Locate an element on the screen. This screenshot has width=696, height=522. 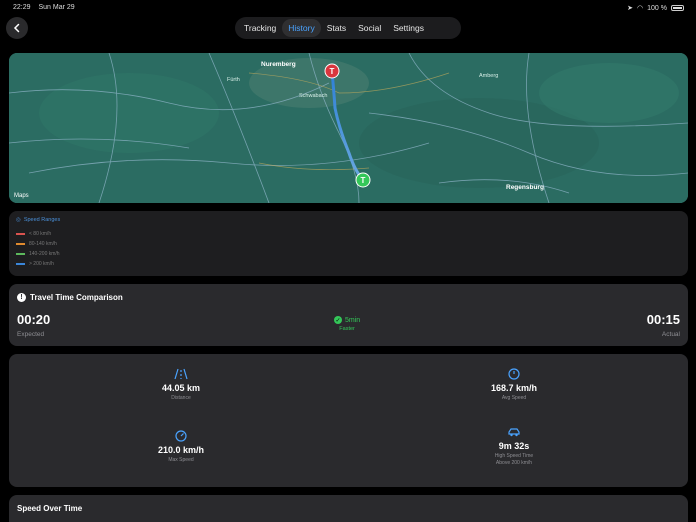
avg-speed-label: Avg Speed is located at coordinates (514, 398).